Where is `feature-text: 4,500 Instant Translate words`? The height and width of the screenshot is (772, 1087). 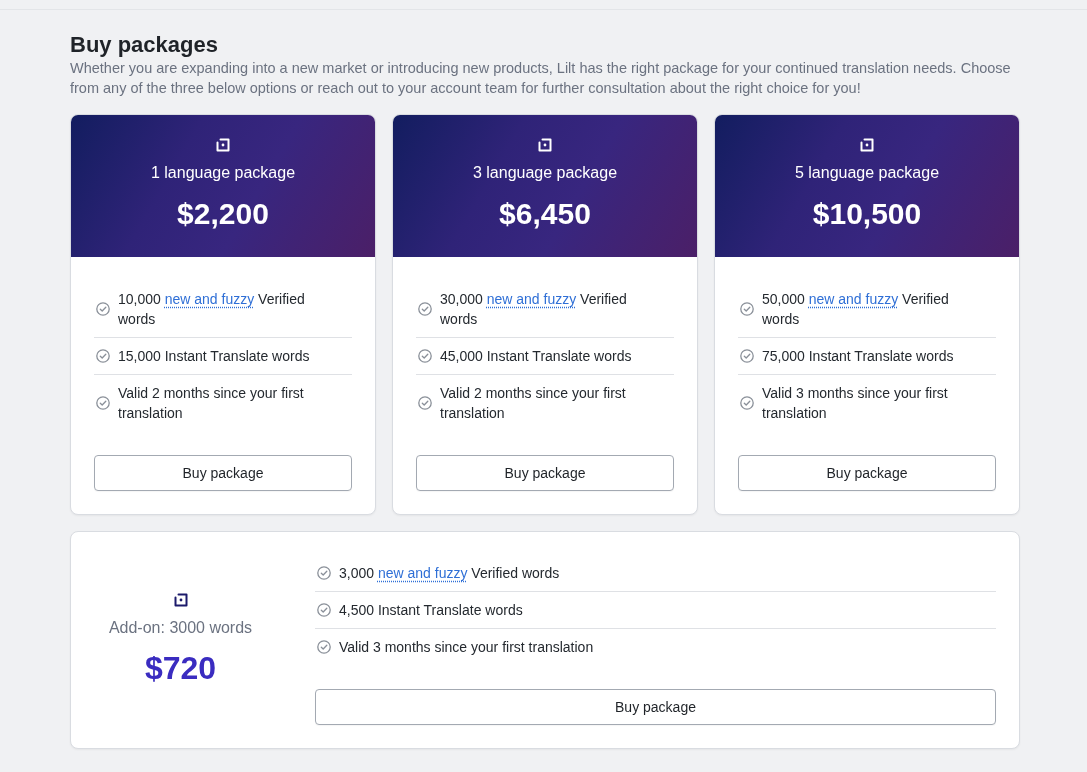
feature-text: 4,500 Instant Translate words is located at coordinates (431, 610).